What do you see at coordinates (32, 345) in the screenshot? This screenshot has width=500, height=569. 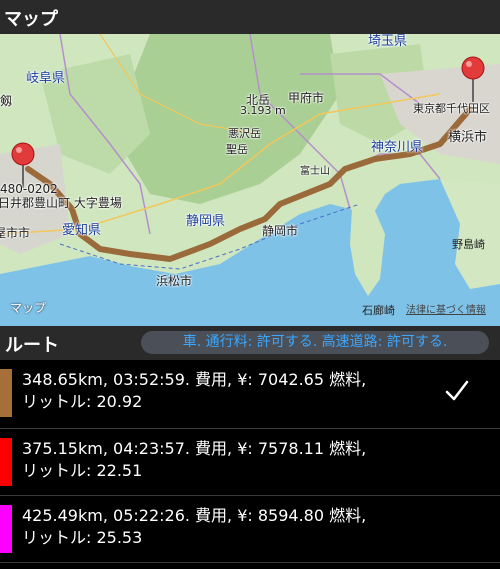 I see `route-section-title: ルート` at bounding box center [32, 345].